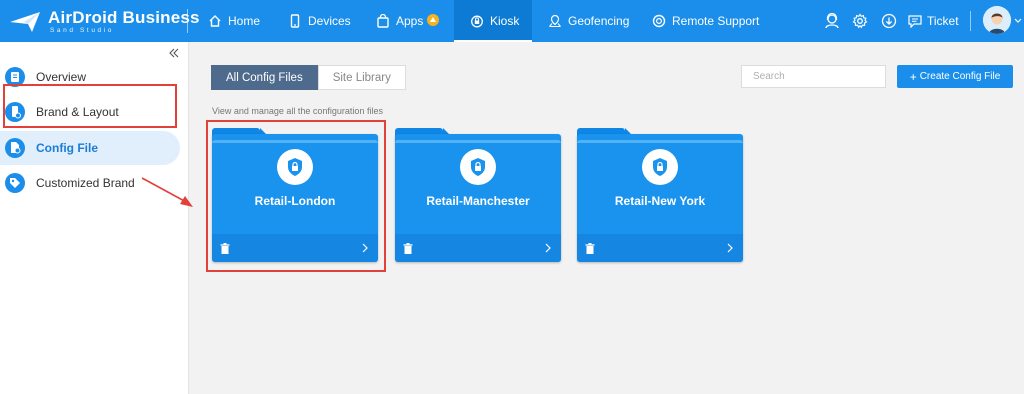 The width and height of the screenshot is (1024, 394). What do you see at coordinates (215, 21) in the screenshot?
I see `home-icon` at bounding box center [215, 21].